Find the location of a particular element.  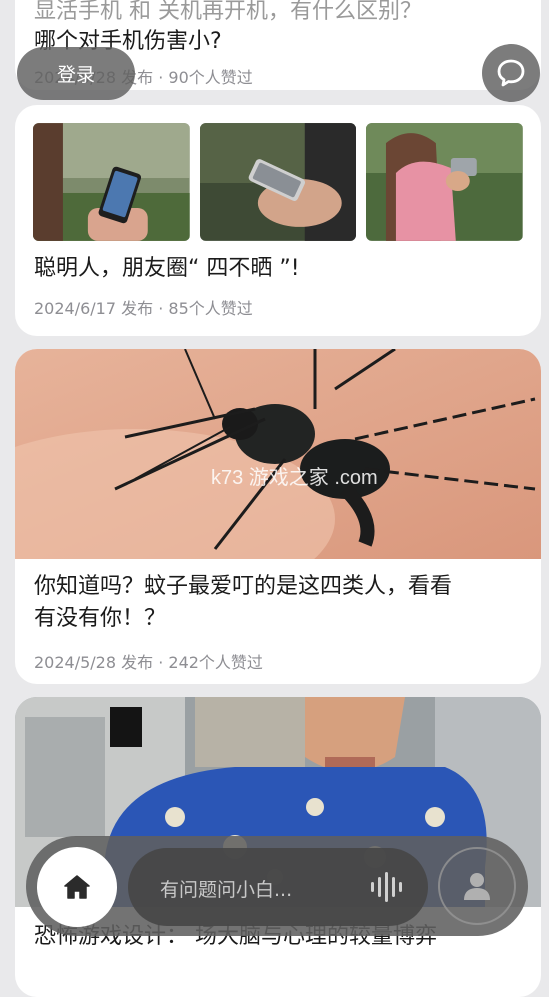

profile-button is located at coordinates (477, 886).